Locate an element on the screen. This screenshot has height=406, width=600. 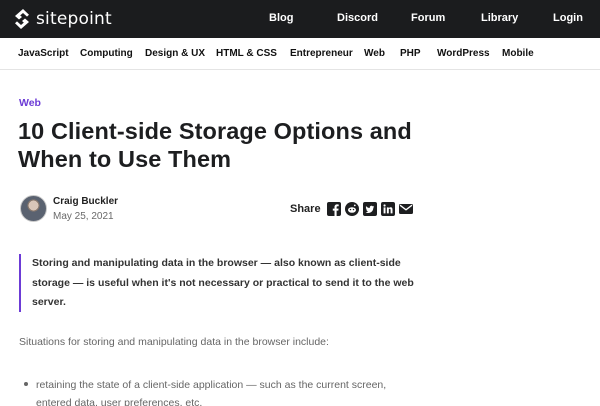
category-computing: Computing is located at coordinates (106, 53).